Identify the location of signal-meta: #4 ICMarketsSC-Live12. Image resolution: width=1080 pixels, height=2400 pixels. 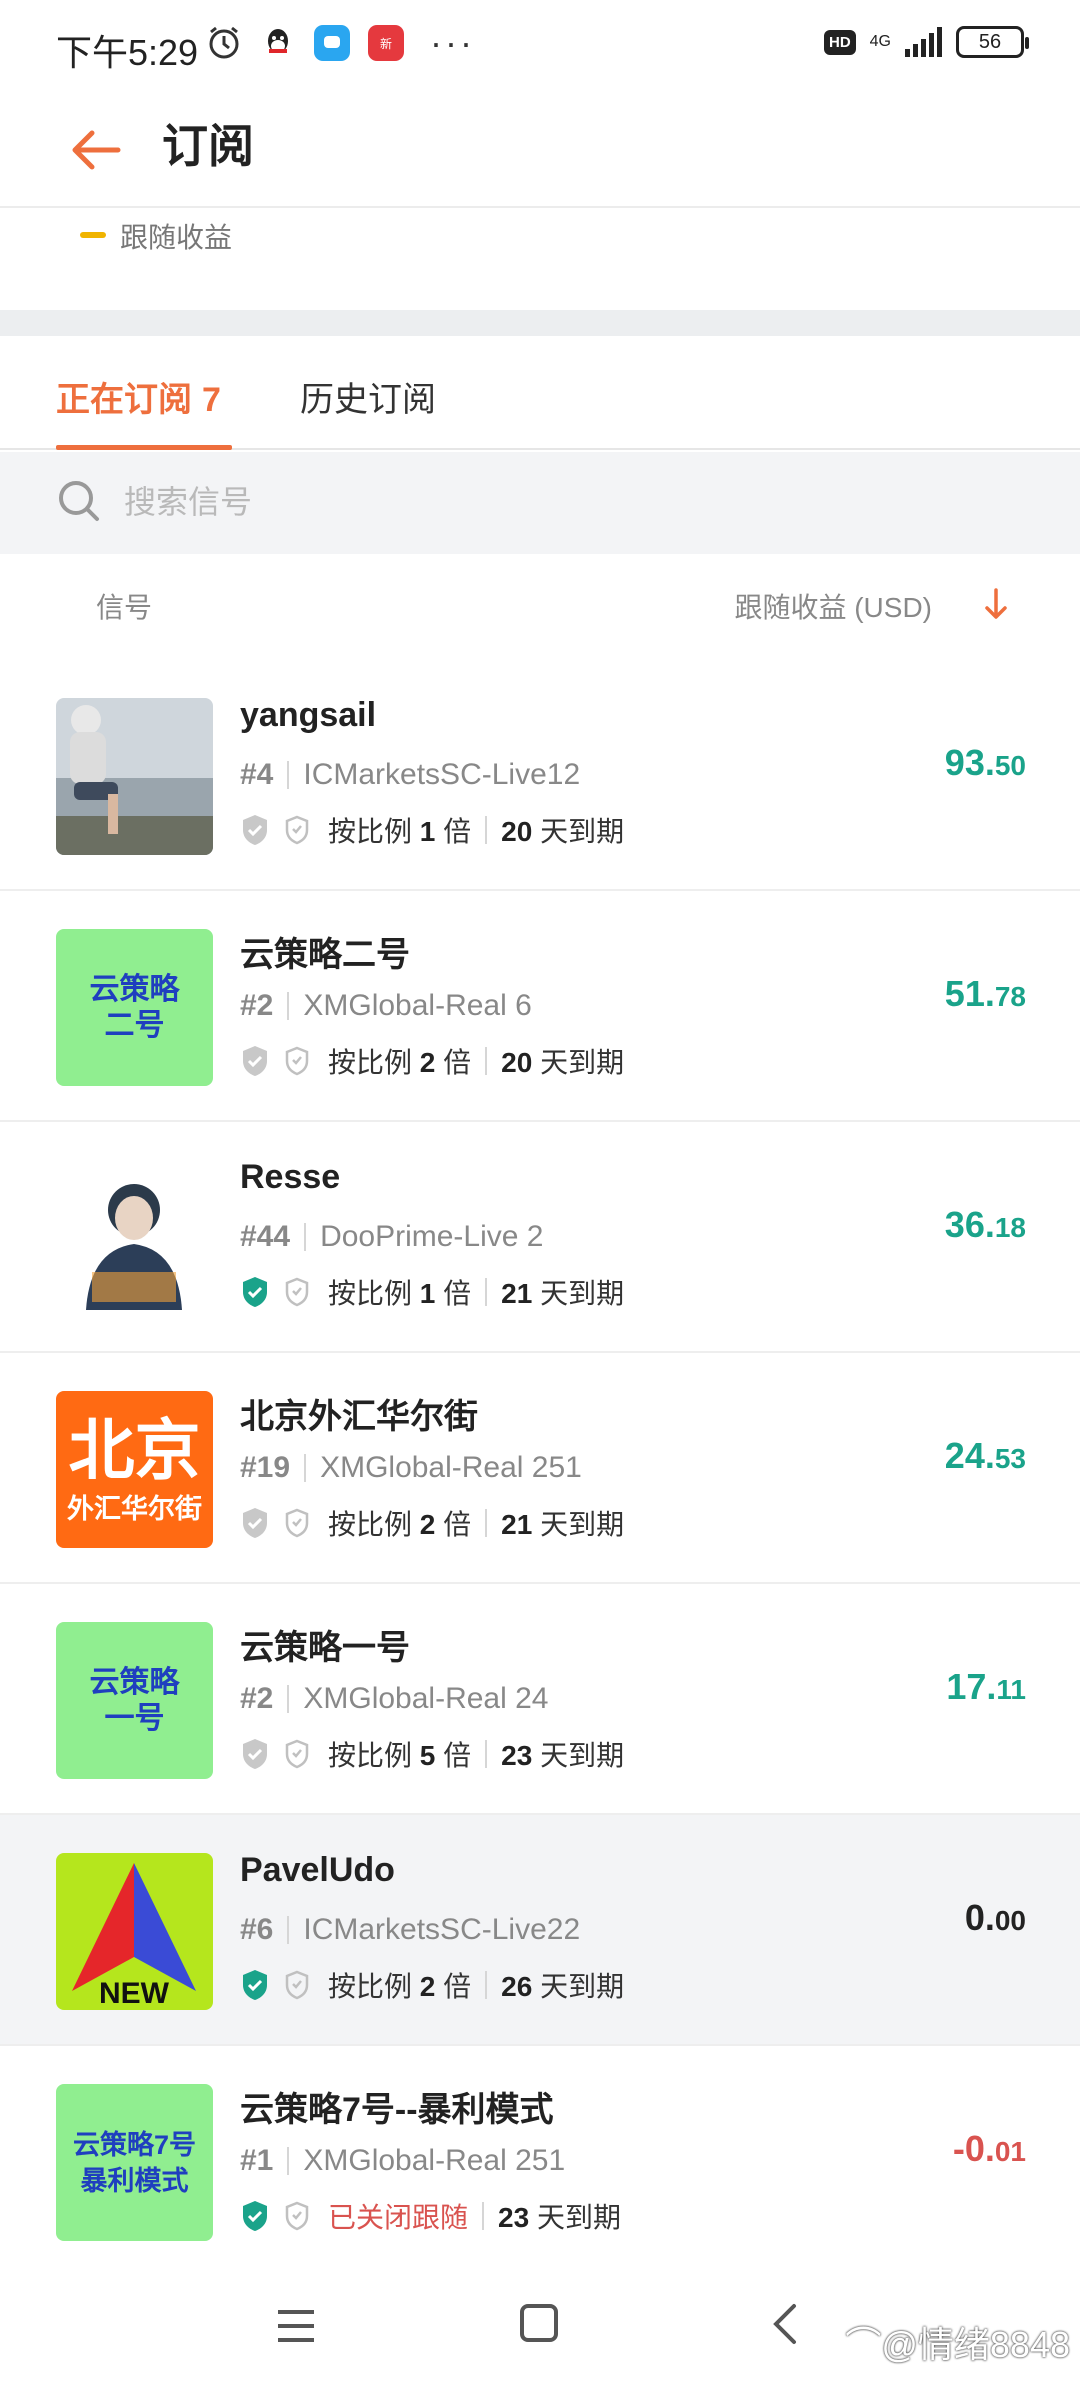
(410, 775).